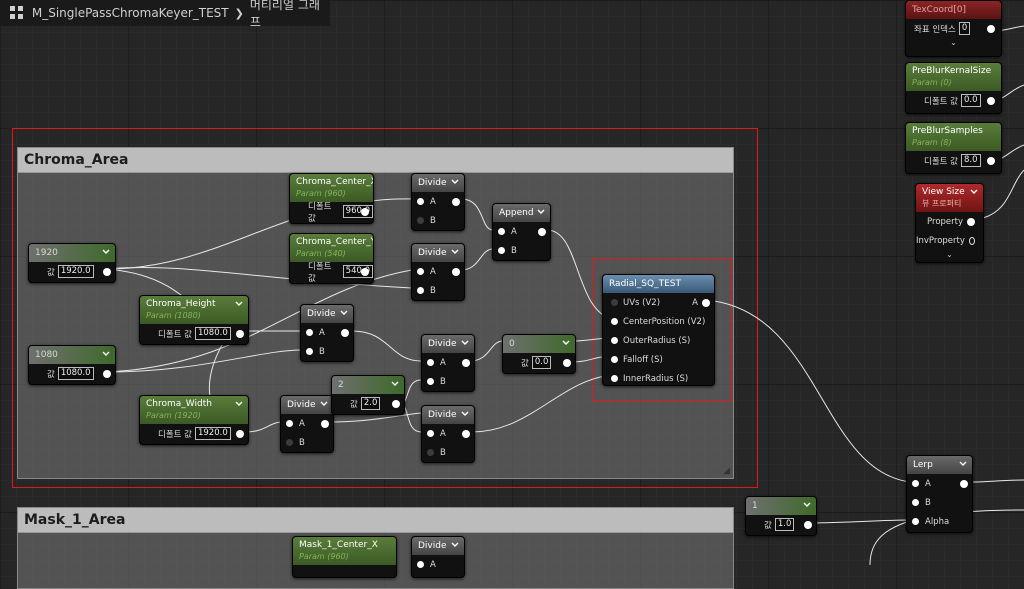 The height and width of the screenshot is (589, 1024). What do you see at coordinates (72, 365) in the screenshot?
I see `constant-1080-node: 1080 값 1080.0` at bounding box center [72, 365].